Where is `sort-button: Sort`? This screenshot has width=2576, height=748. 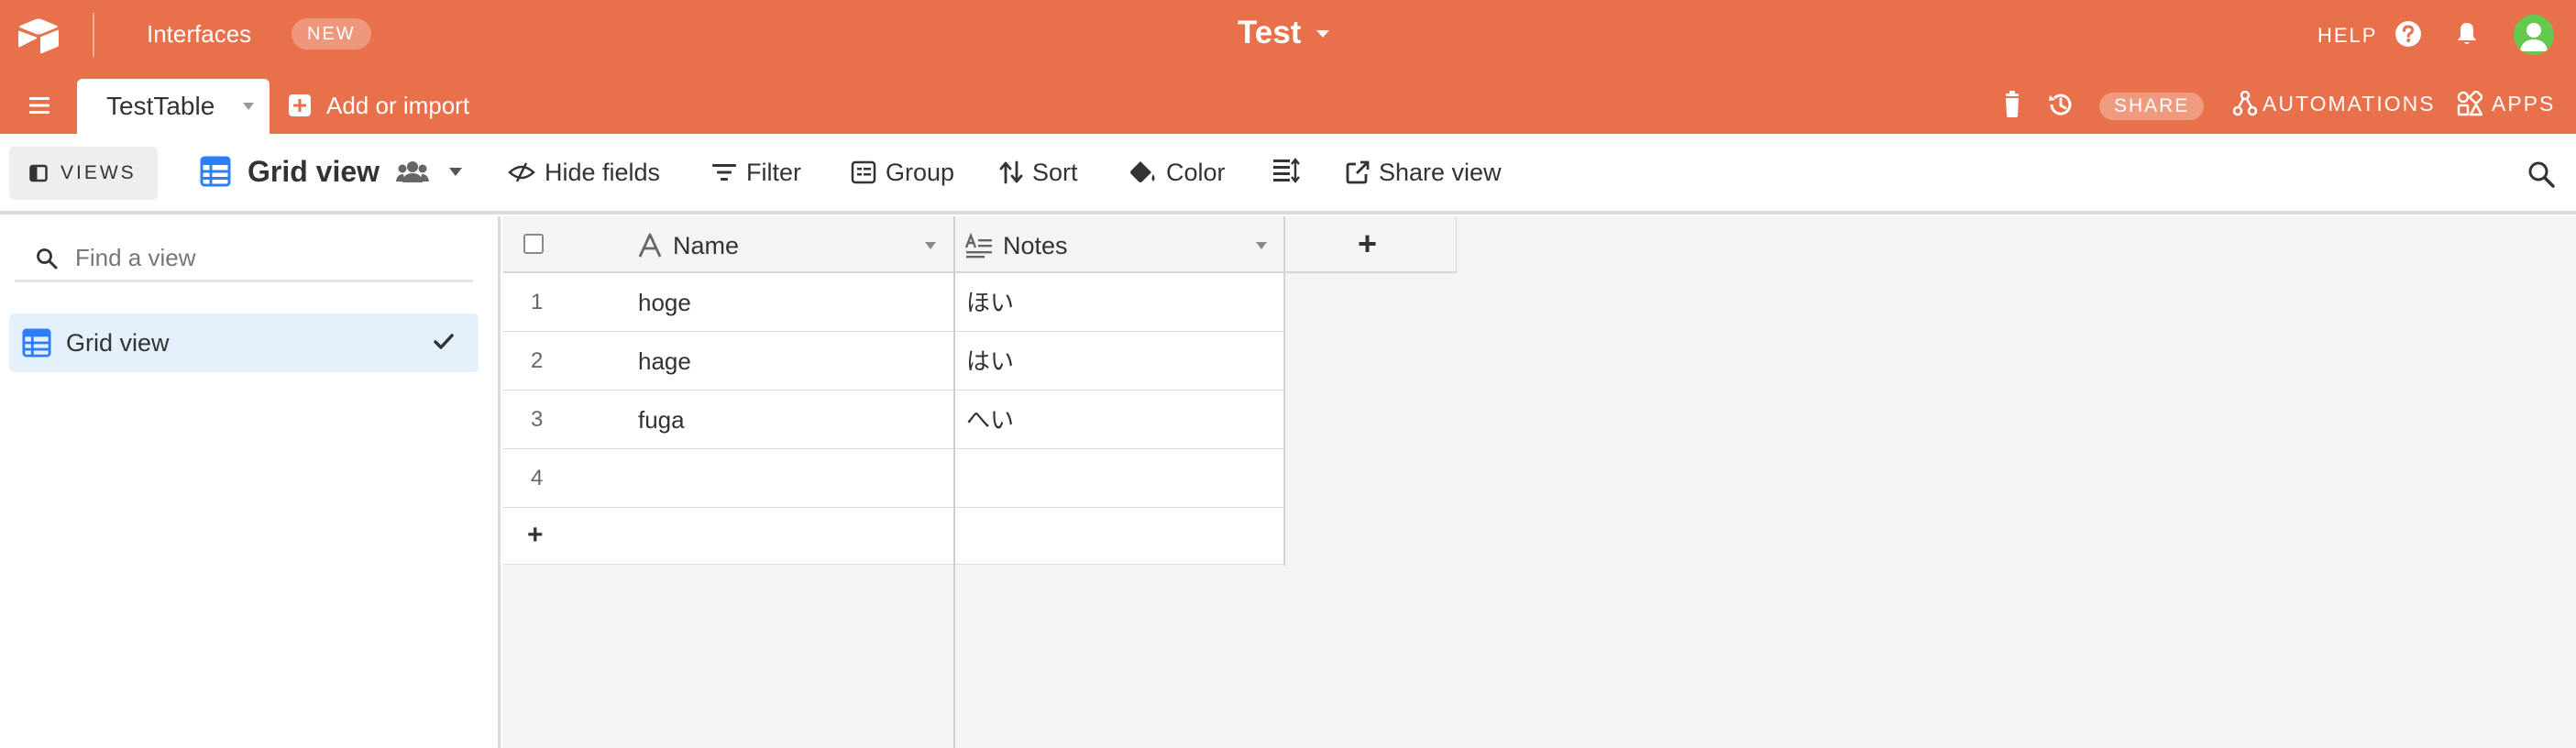
sort-button: Sort is located at coordinates (1038, 172).